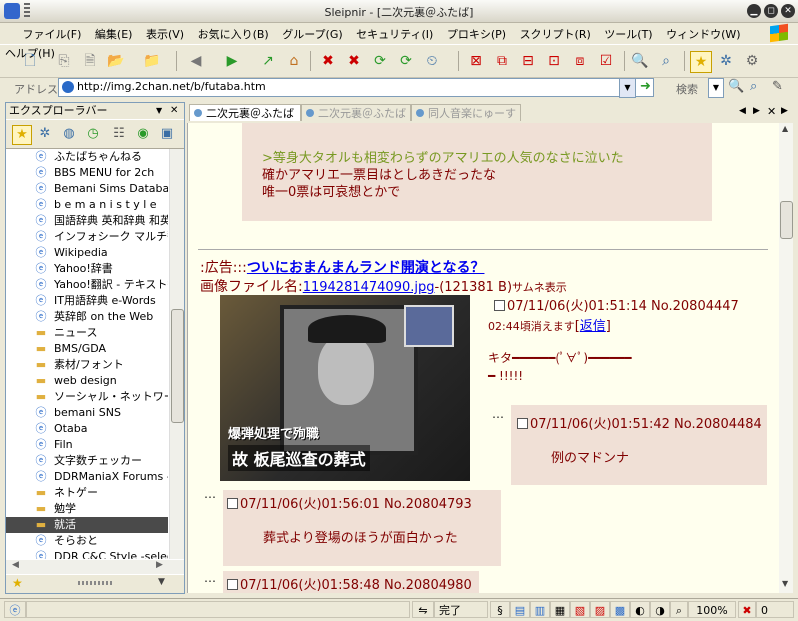  What do you see at coordinates (666, 61) in the screenshot?
I see `find-highlight-icon: ⌕` at bounding box center [666, 61].